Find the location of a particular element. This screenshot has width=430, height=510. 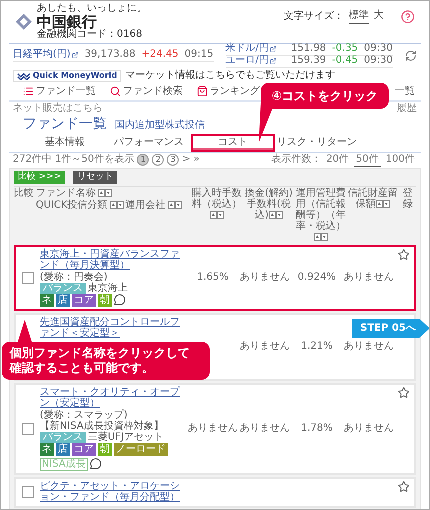

column-header: 比較 is located at coordinates (24, 193).